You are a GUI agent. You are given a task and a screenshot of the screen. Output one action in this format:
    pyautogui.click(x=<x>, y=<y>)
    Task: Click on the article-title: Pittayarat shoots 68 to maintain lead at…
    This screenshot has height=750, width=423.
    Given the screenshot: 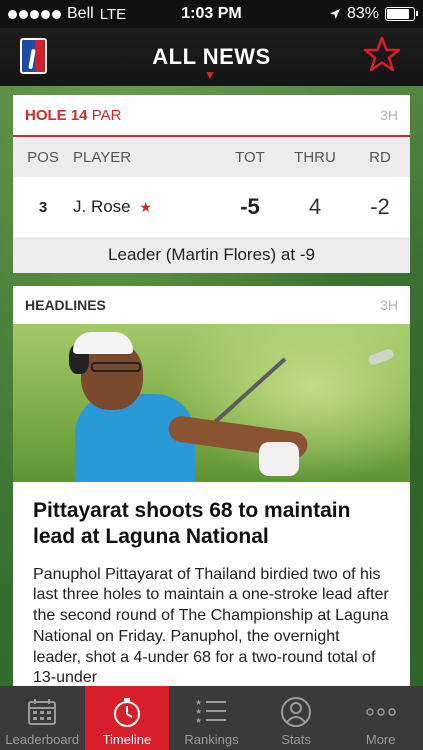 What is the action you would take?
    pyautogui.click(x=211, y=516)
    